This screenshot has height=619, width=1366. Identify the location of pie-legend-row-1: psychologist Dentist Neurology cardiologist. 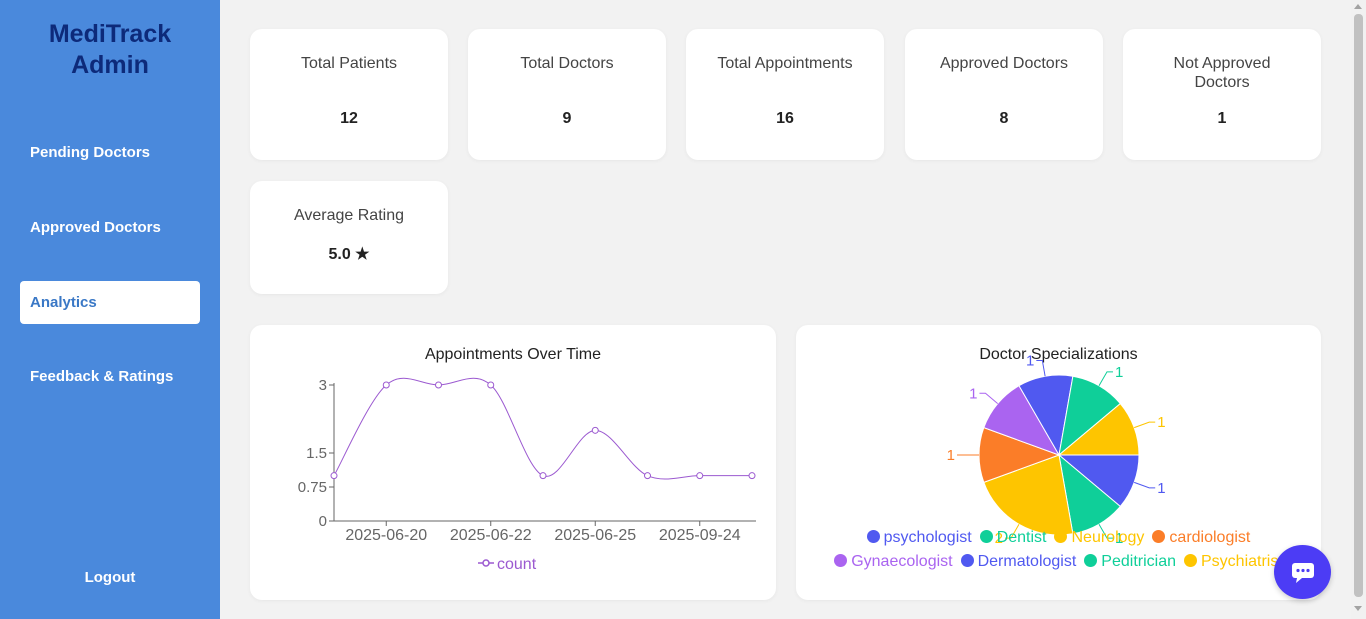
(1058, 538).